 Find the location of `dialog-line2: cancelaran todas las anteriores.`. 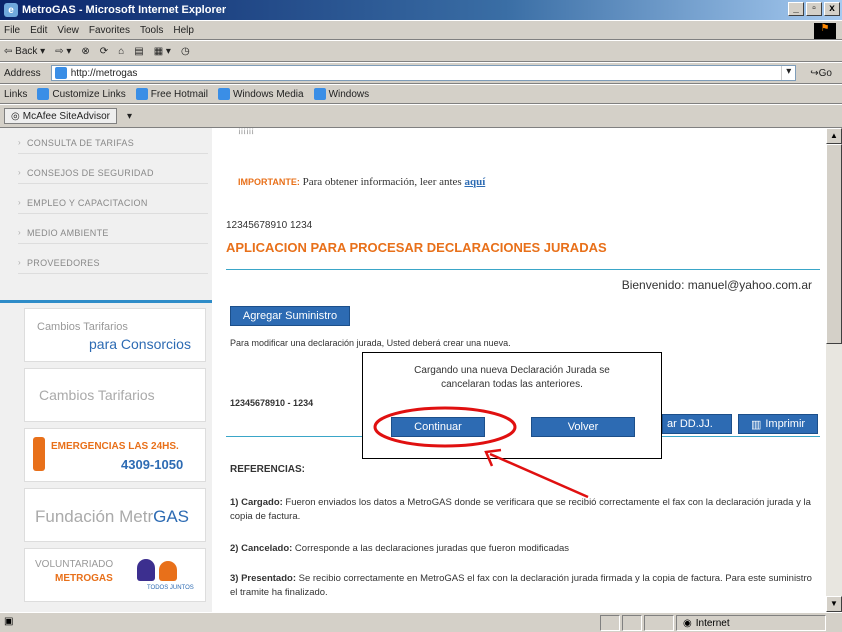

dialog-line2: cancelaran todas las anteriores. is located at coordinates (512, 384).